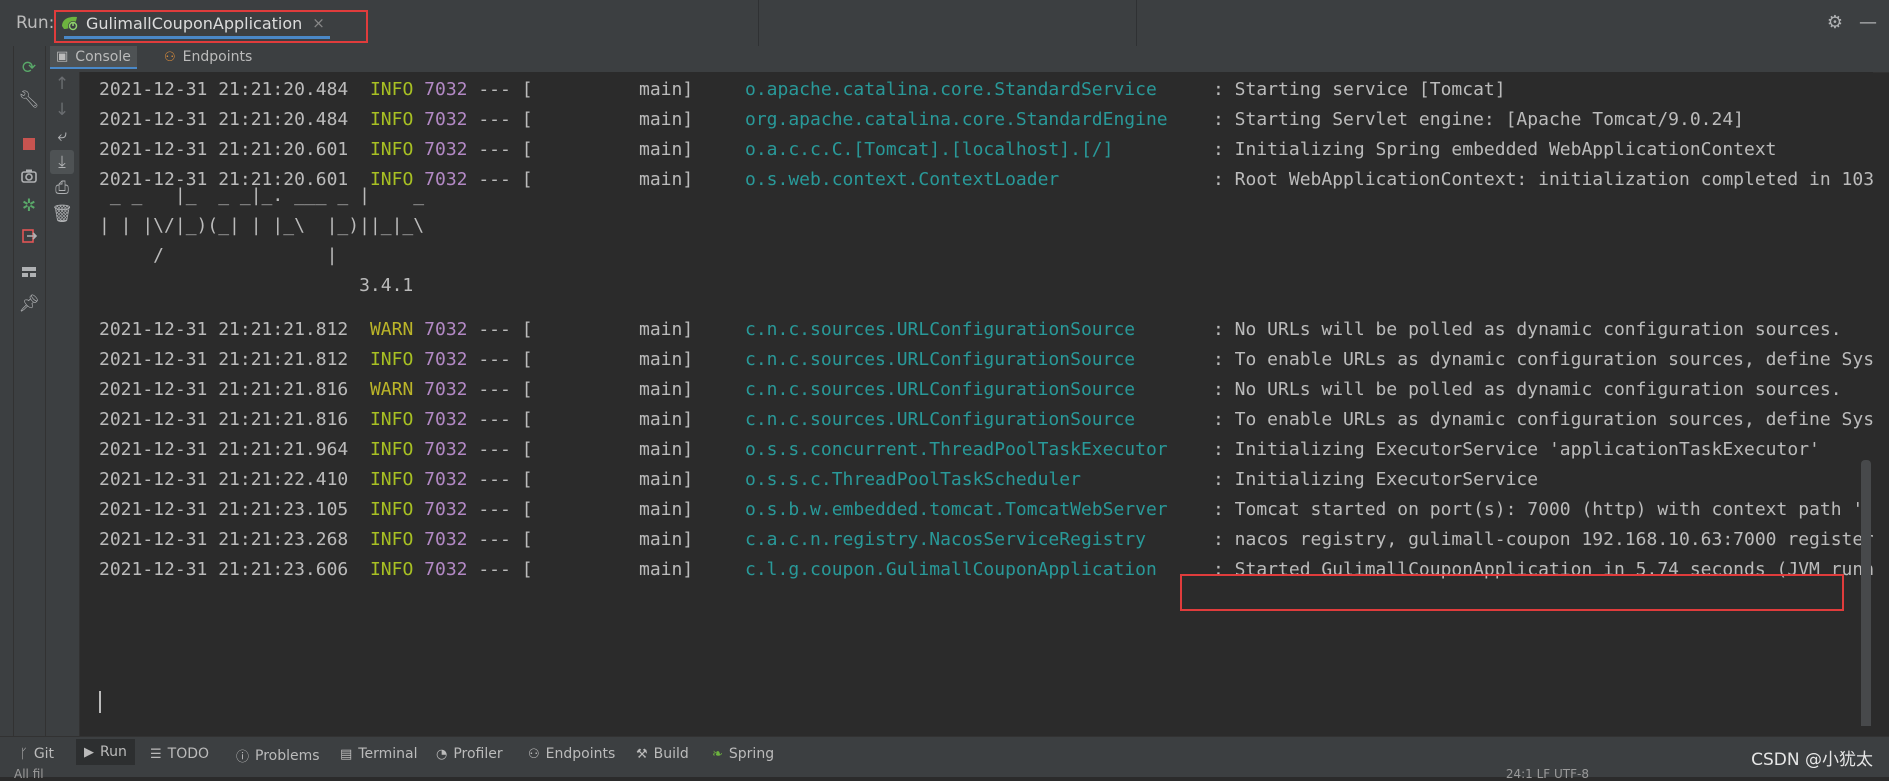 This screenshot has width=1889, height=781. Describe the element at coordinates (902, 180) in the screenshot. I see `log-logger: o.s.web.context.ContextLoader` at that location.